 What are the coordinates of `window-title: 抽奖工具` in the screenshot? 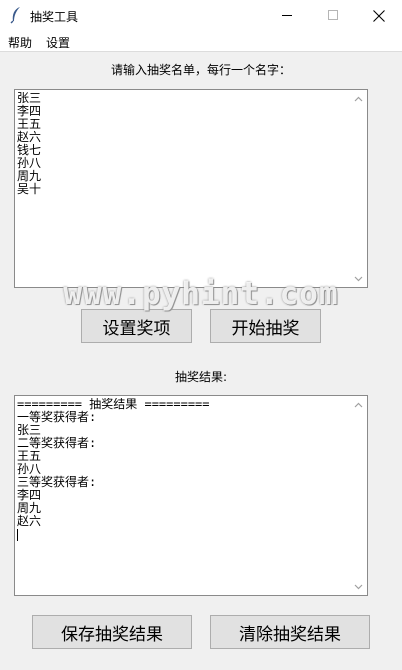 It's located at (54, 17).